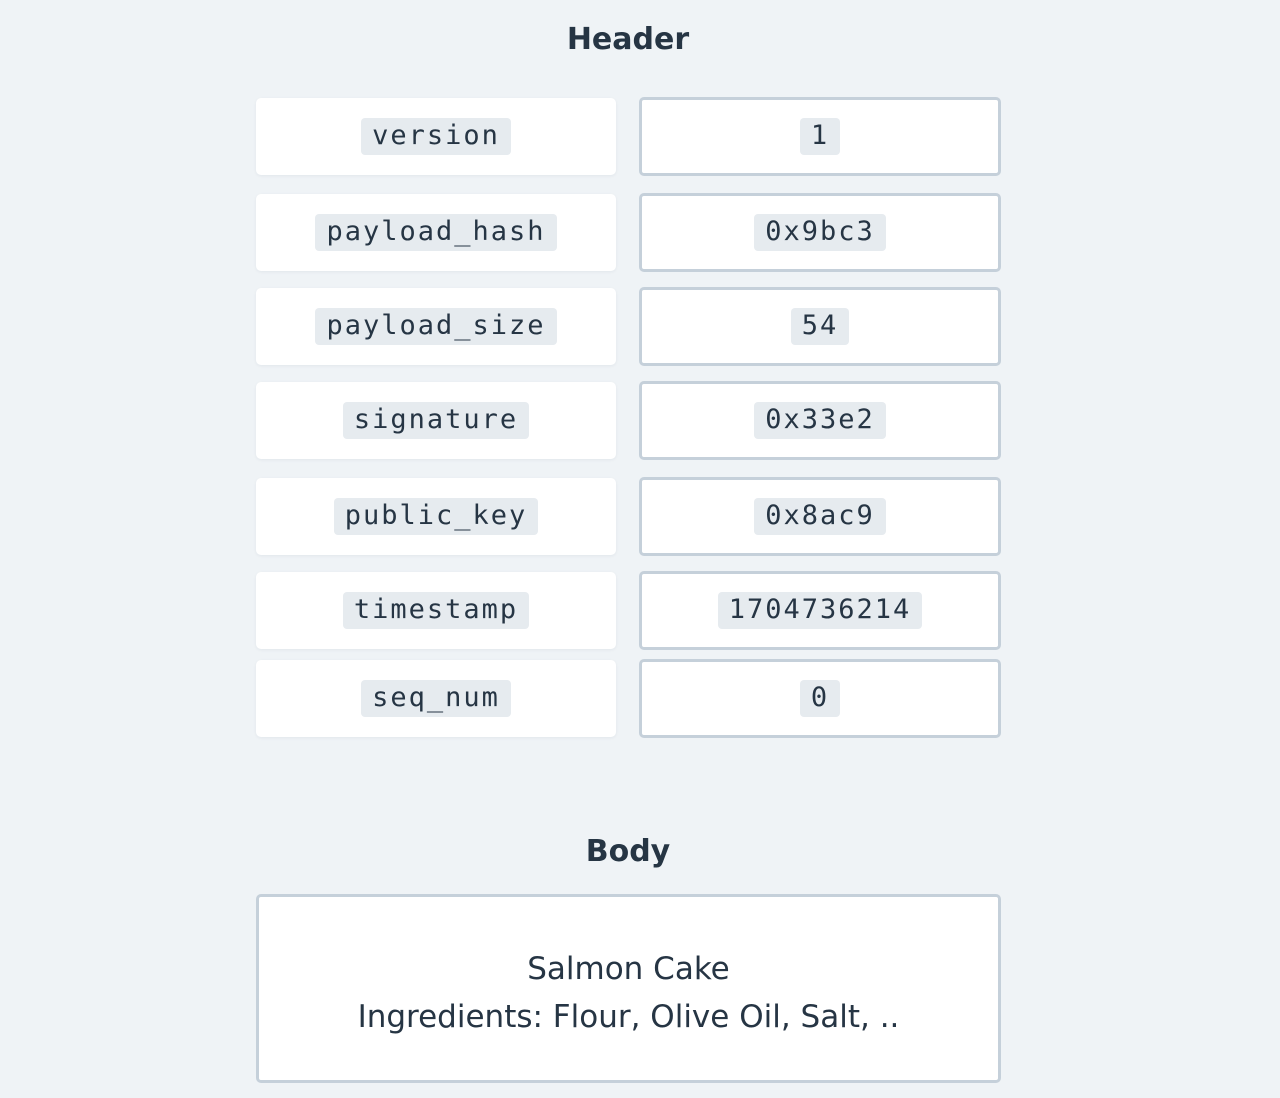 Image resolution: width=1280 pixels, height=1098 pixels. I want to click on field-key: payload_hash, so click(436, 232).